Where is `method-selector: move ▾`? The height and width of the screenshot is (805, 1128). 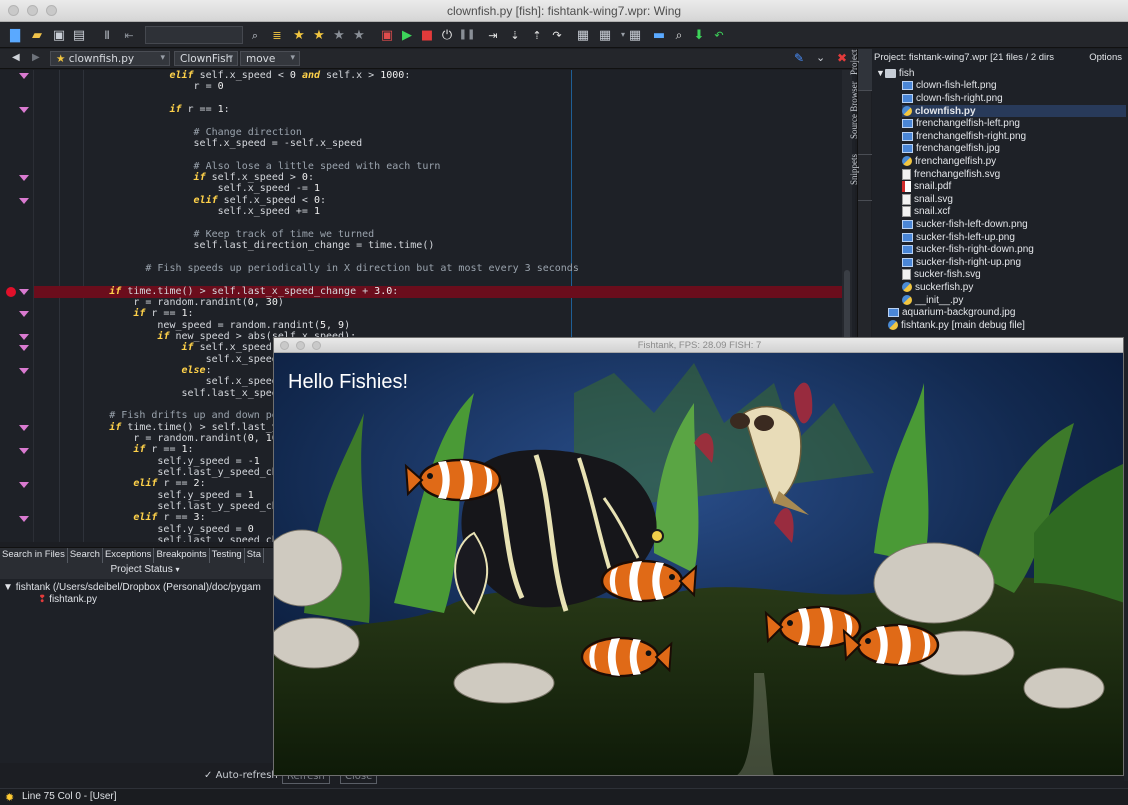 method-selector: move ▾ is located at coordinates (270, 58).